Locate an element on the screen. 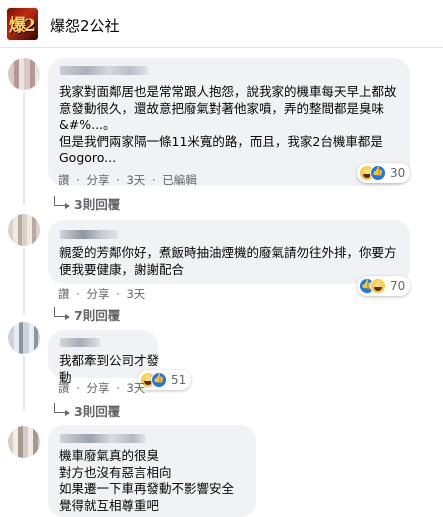 This screenshot has height=517, width=443. reaction-summary: 👍 70 is located at coordinates (384, 286).